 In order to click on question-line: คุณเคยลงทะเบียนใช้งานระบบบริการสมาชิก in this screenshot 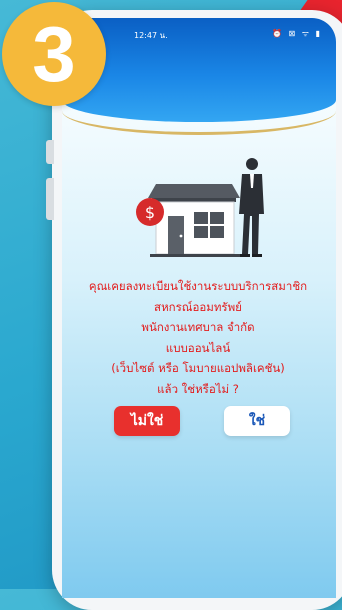, I will do `click(198, 286)`.